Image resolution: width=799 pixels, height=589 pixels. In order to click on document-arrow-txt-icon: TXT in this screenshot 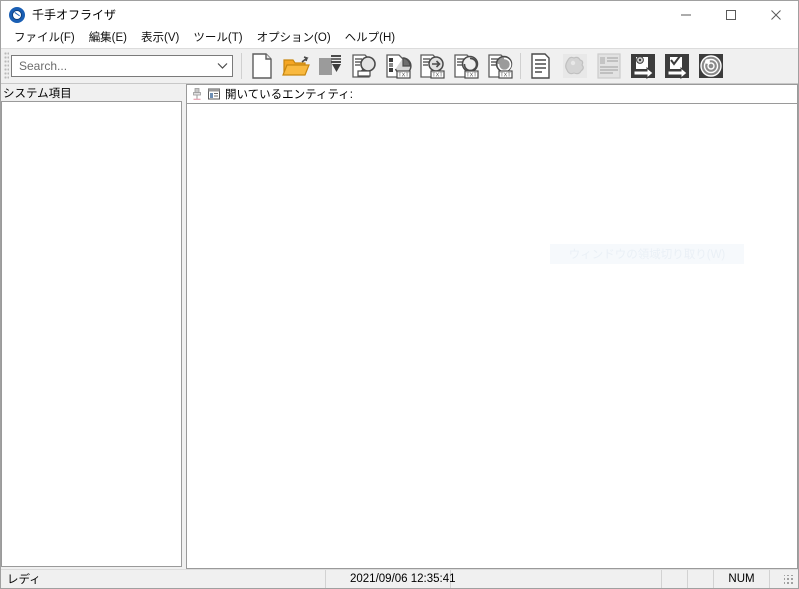, I will do `click(432, 66)`.